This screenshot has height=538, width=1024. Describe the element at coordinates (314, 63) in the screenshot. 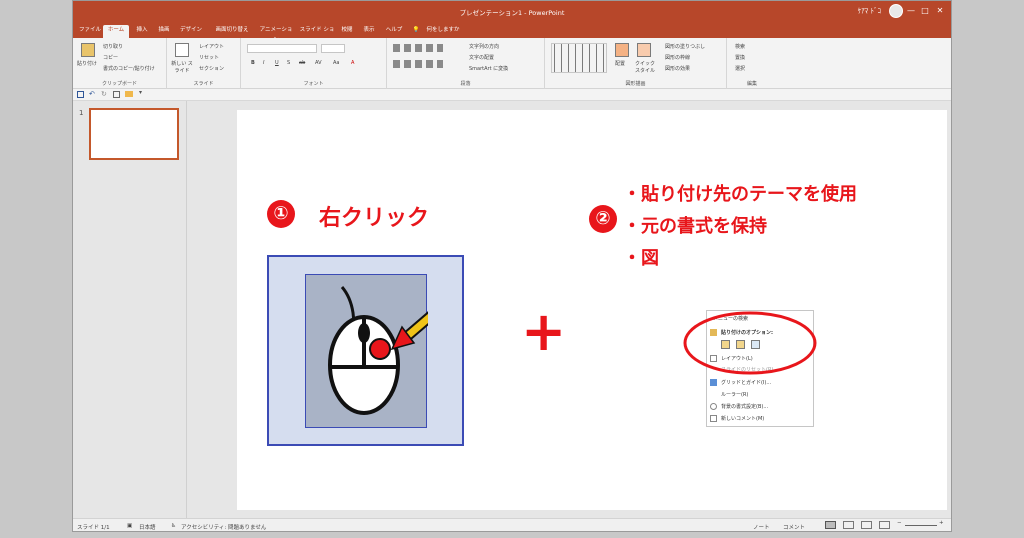

I see `font-group: B I U S ab AV Aa A フォント` at that location.